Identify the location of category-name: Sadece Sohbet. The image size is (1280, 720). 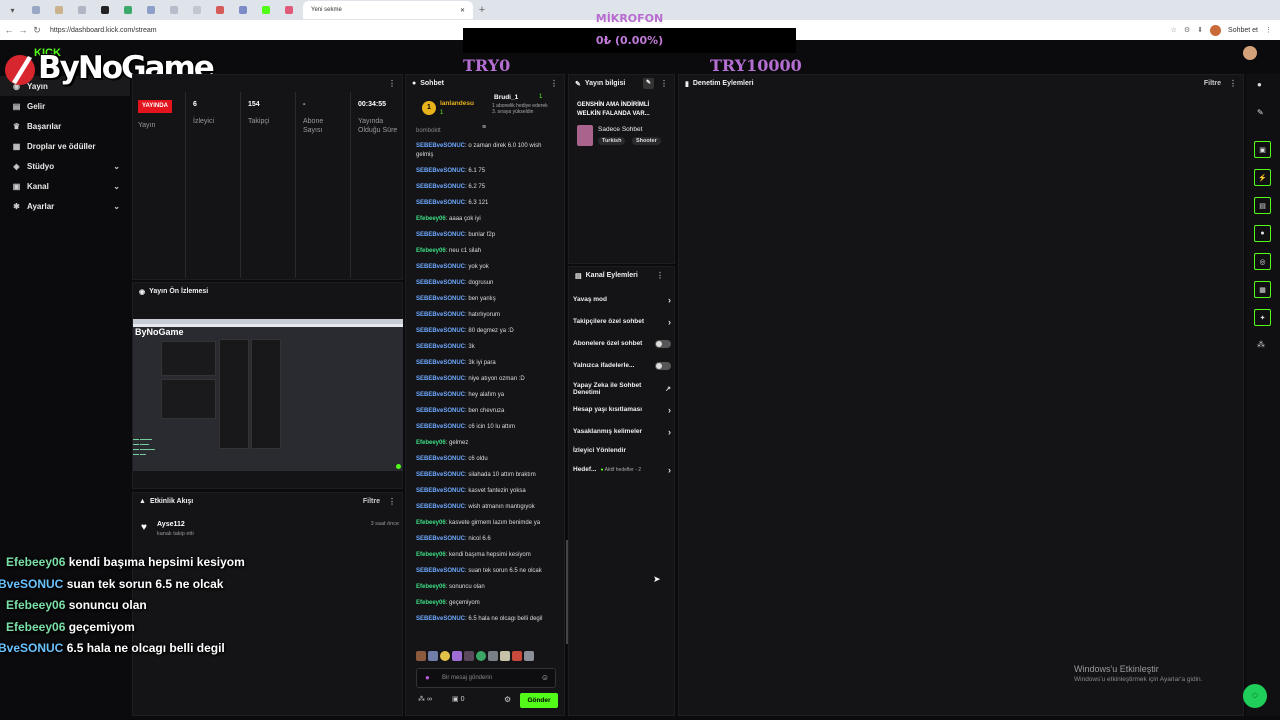
(620, 129).